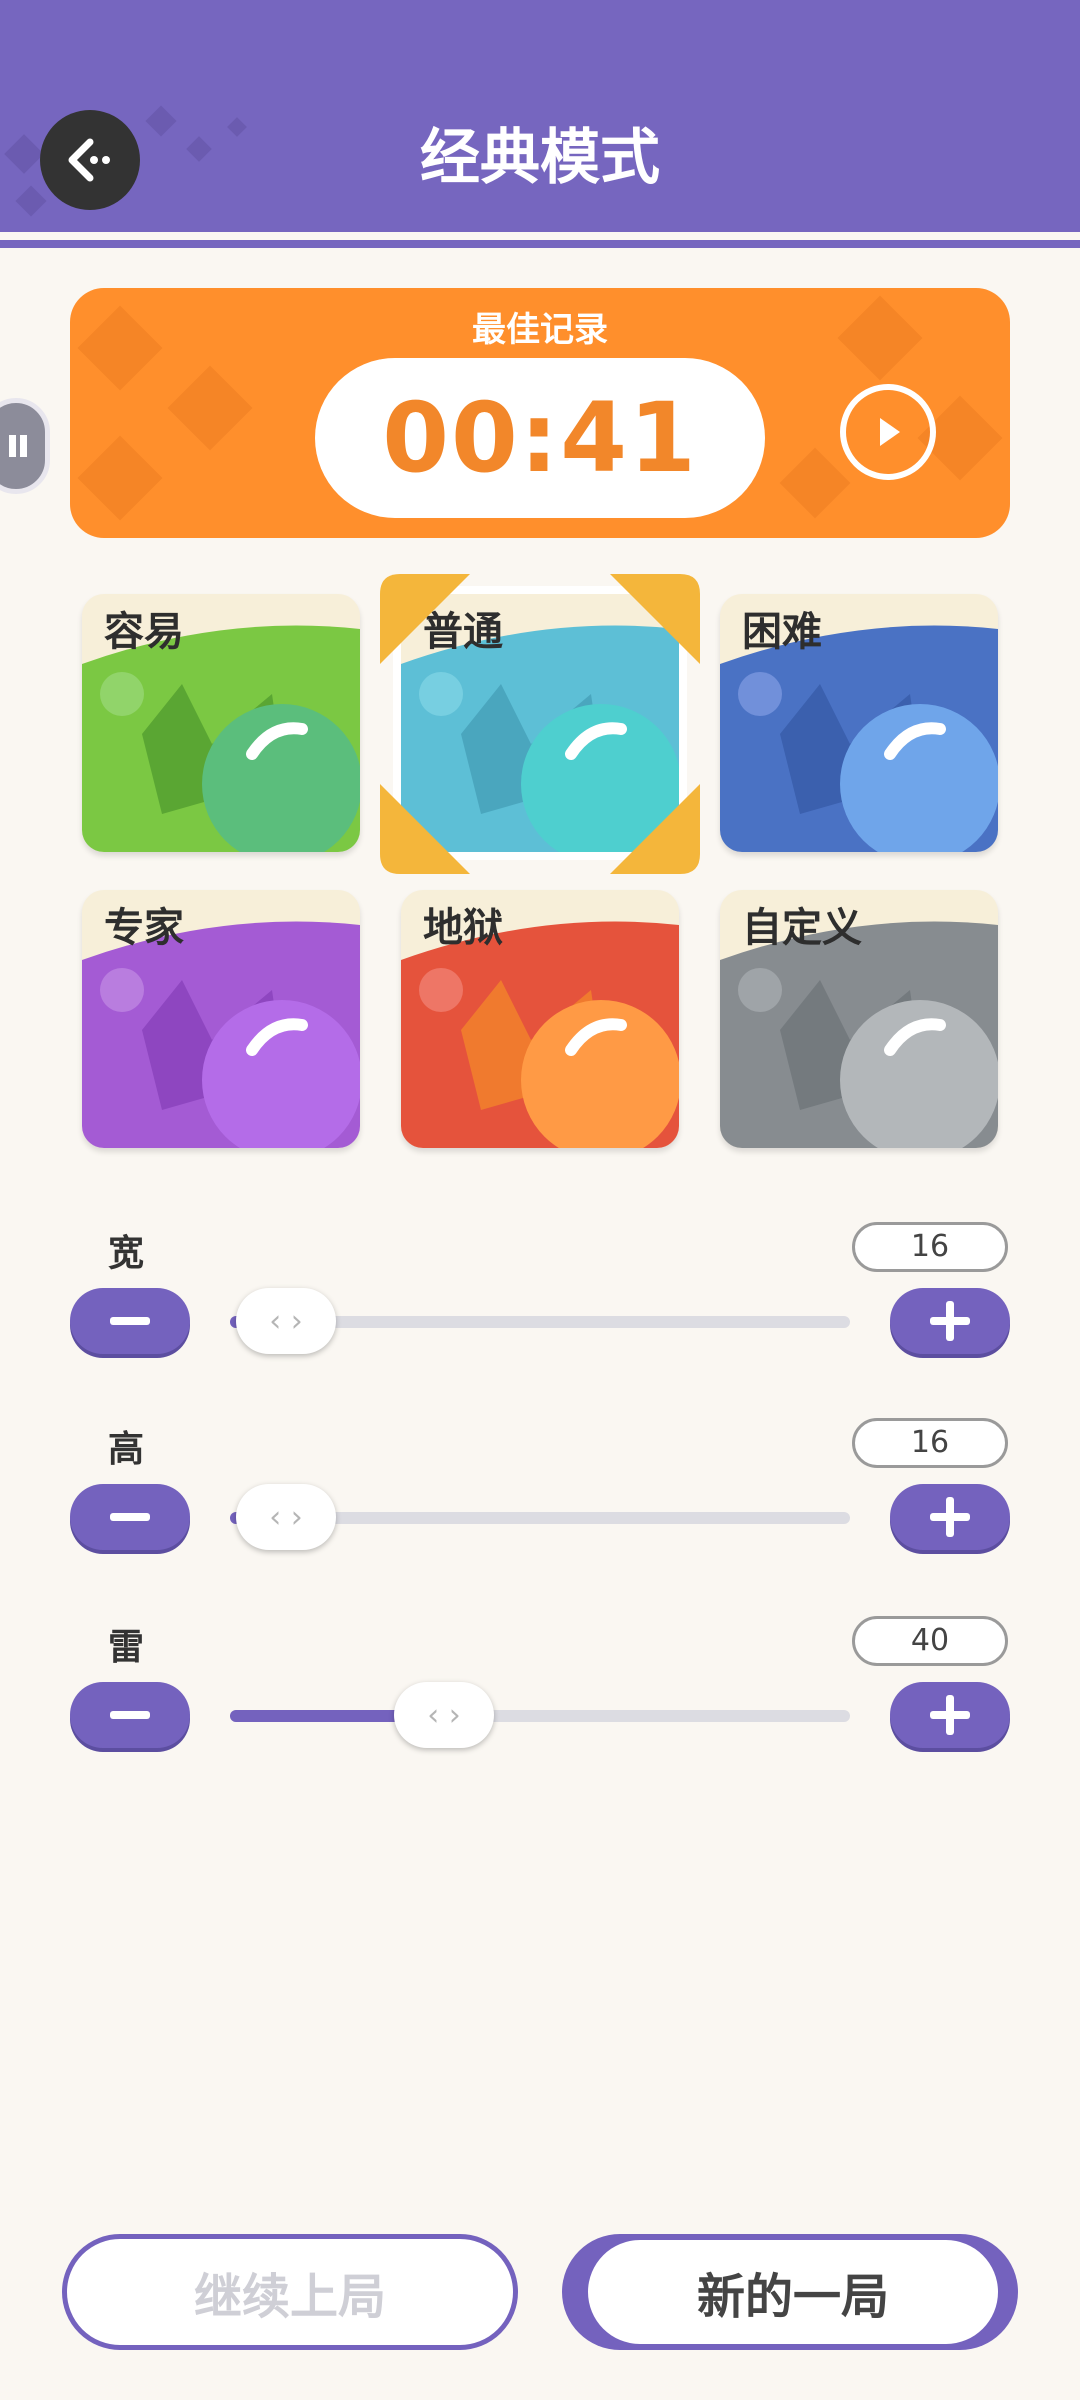 The image size is (1080, 2400). I want to click on mode-card-hard: 困难, so click(859, 723).